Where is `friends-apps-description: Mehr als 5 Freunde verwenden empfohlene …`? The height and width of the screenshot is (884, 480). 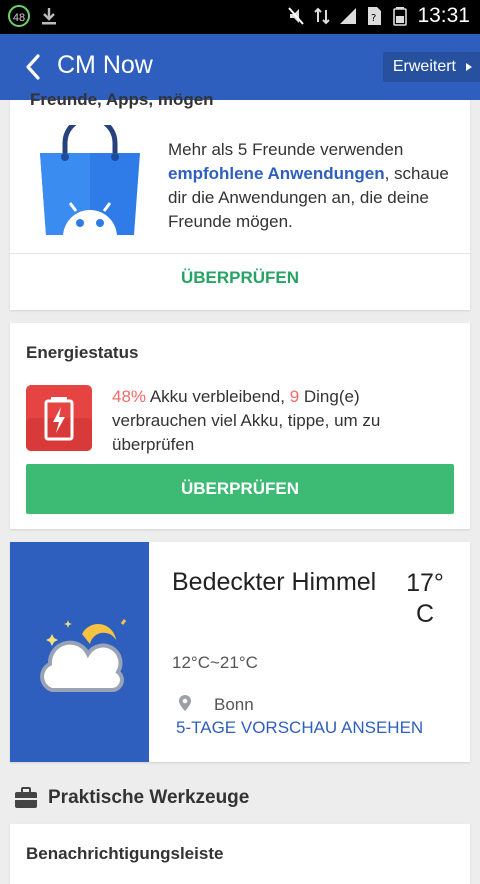 friends-apps-description: Mehr als 5 Freunde verwenden empfohlene … is located at coordinates (308, 185).